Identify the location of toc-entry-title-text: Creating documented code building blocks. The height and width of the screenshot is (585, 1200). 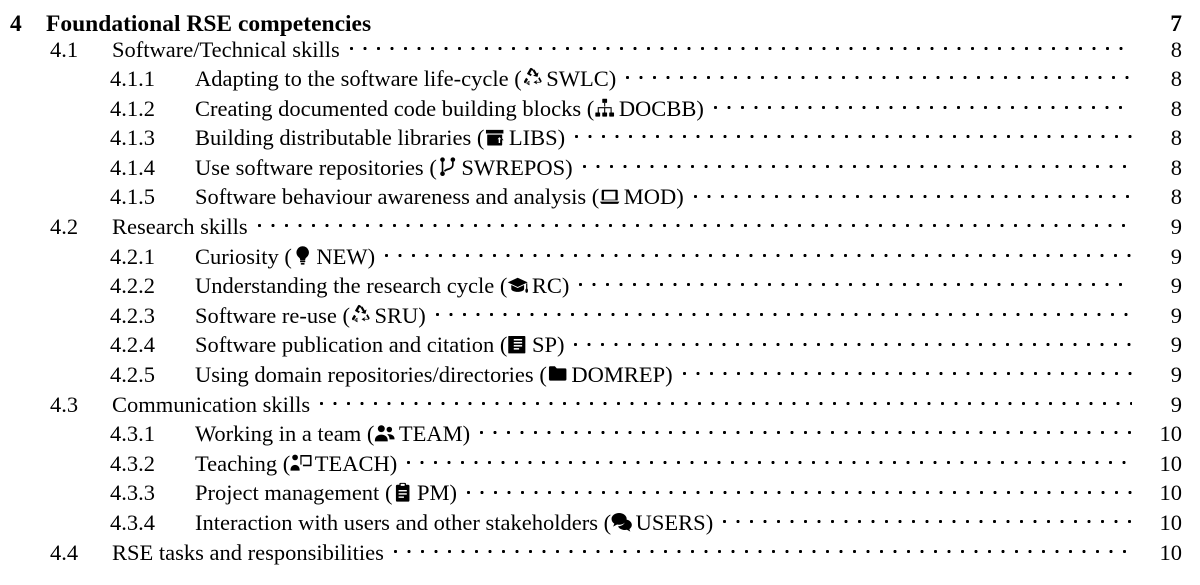
(388, 108).